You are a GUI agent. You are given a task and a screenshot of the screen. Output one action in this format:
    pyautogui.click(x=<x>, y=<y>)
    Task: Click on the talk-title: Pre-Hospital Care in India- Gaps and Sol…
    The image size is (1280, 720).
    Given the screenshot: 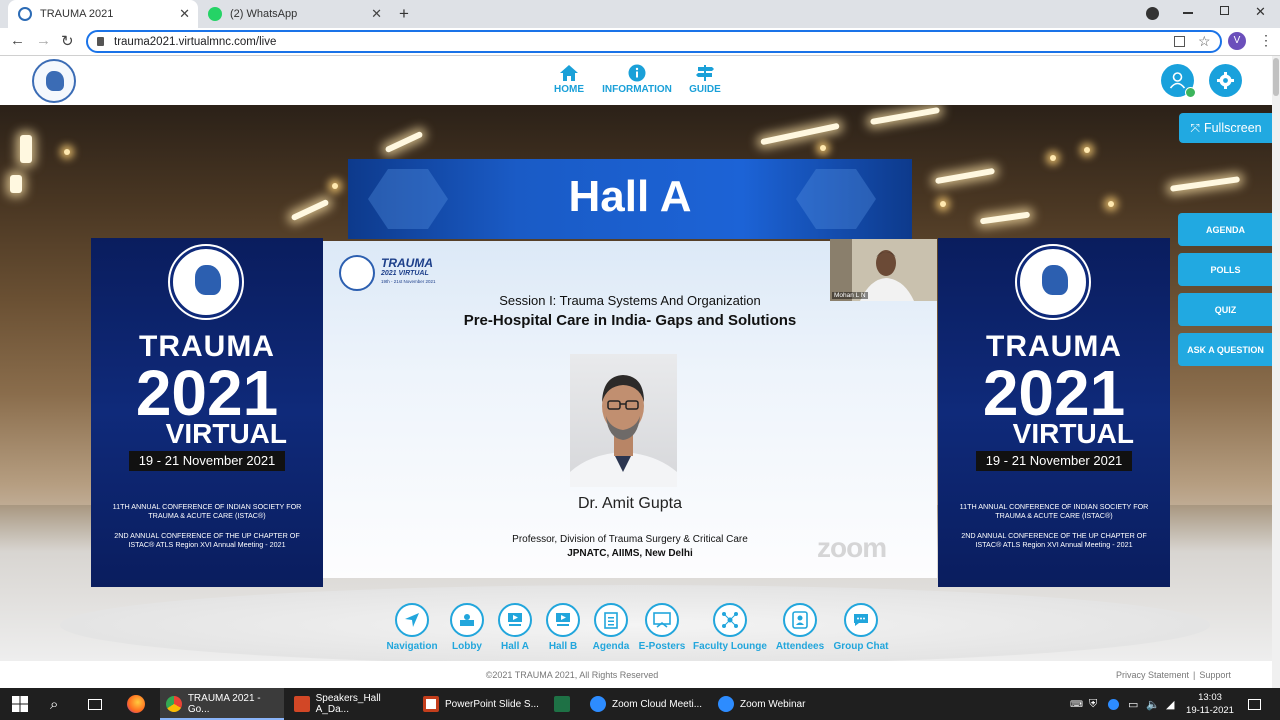 What is the action you would take?
    pyautogui.click(x=630, y=320)
    